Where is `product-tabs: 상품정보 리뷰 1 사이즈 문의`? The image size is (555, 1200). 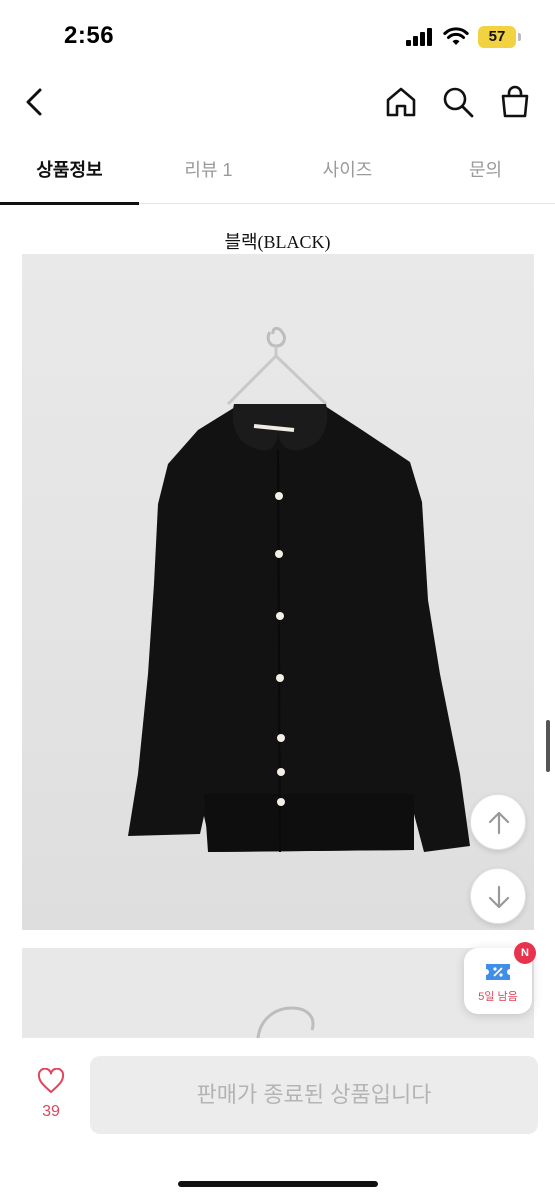 product-tabs: 상품정보 리뷰 1 사이즈 문의 is located at coordinates (277, 174).